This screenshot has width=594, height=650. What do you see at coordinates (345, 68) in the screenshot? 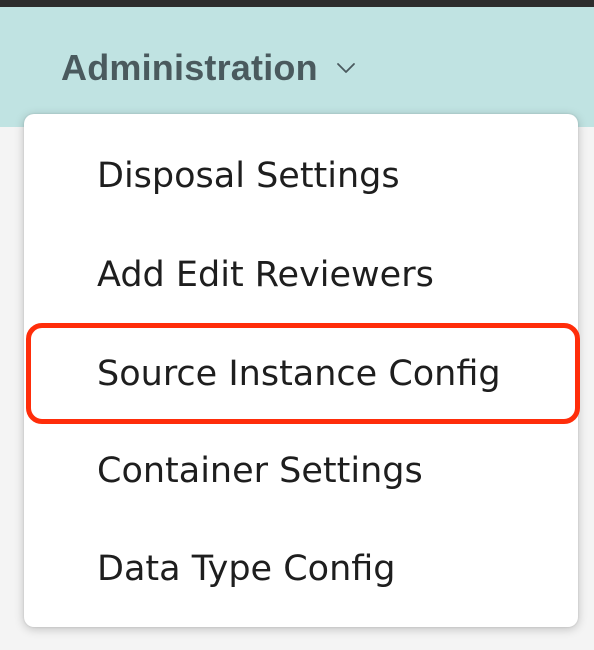
I see `chevron-down-icon` at bounding box center [345, 68].